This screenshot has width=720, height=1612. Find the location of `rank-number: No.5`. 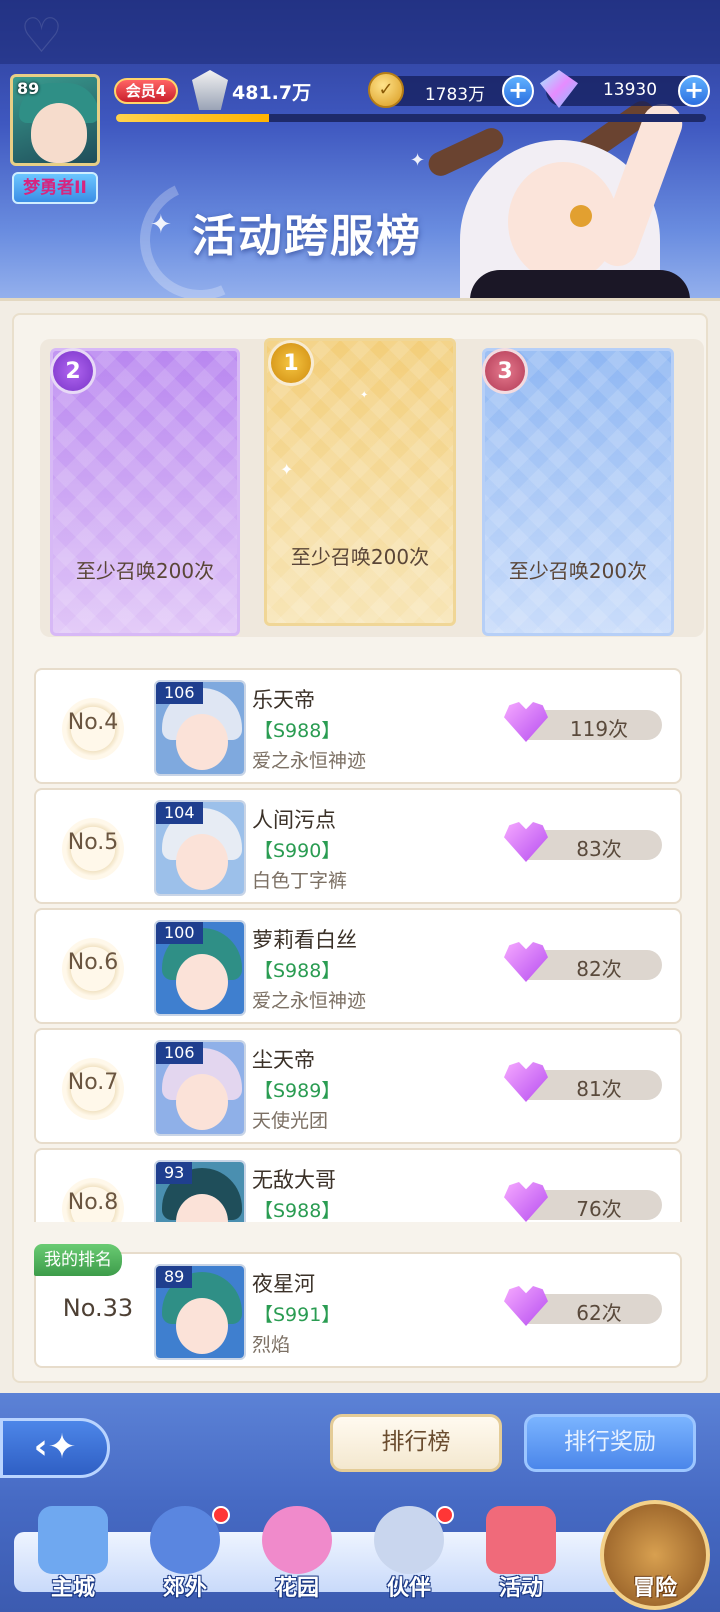

rank-number: No.5 is located at coordinates (93, 842).